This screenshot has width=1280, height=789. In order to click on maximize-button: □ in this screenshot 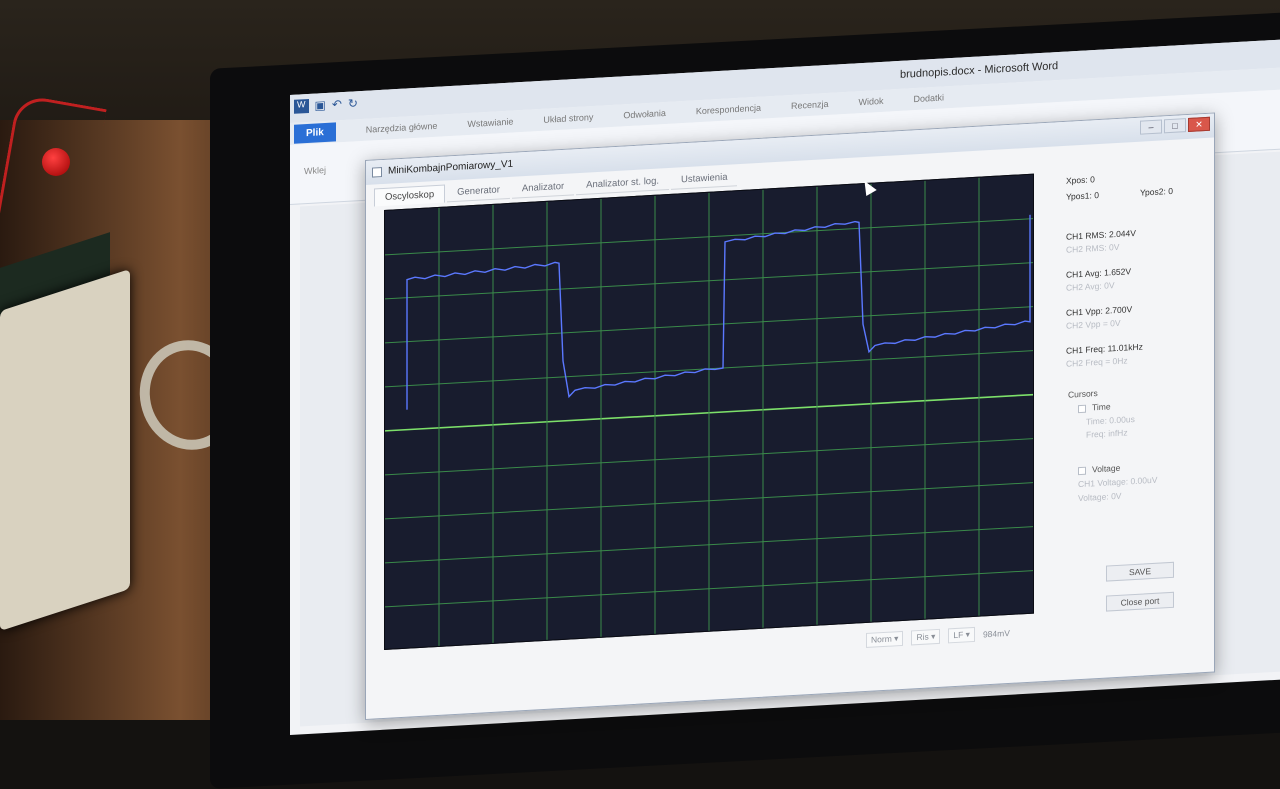, I will do `click(1175, 125)`.